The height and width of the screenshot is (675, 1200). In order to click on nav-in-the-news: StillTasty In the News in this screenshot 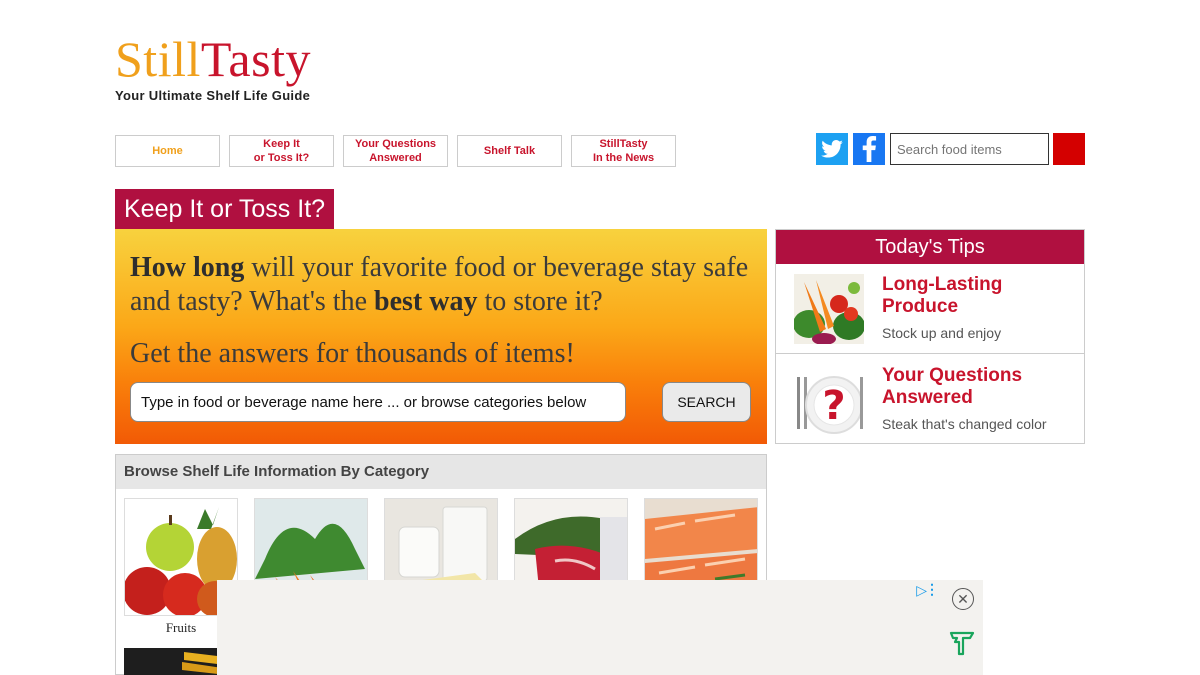, I will do `click(623, 151)`.